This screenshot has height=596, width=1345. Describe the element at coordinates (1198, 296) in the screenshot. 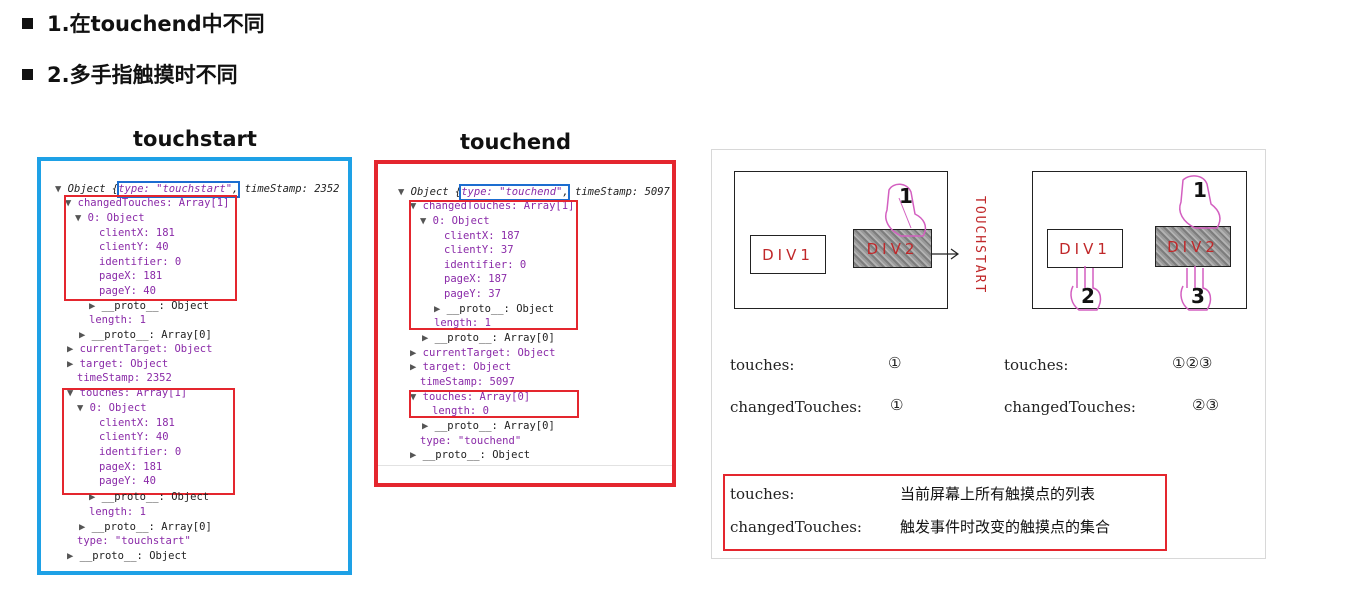

I see `finger-number: 3` at that location.